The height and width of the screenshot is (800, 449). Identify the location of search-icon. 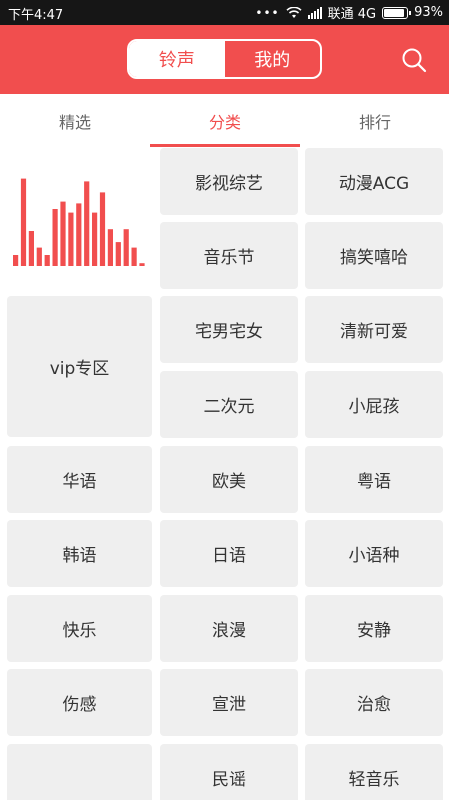
(414, 60).